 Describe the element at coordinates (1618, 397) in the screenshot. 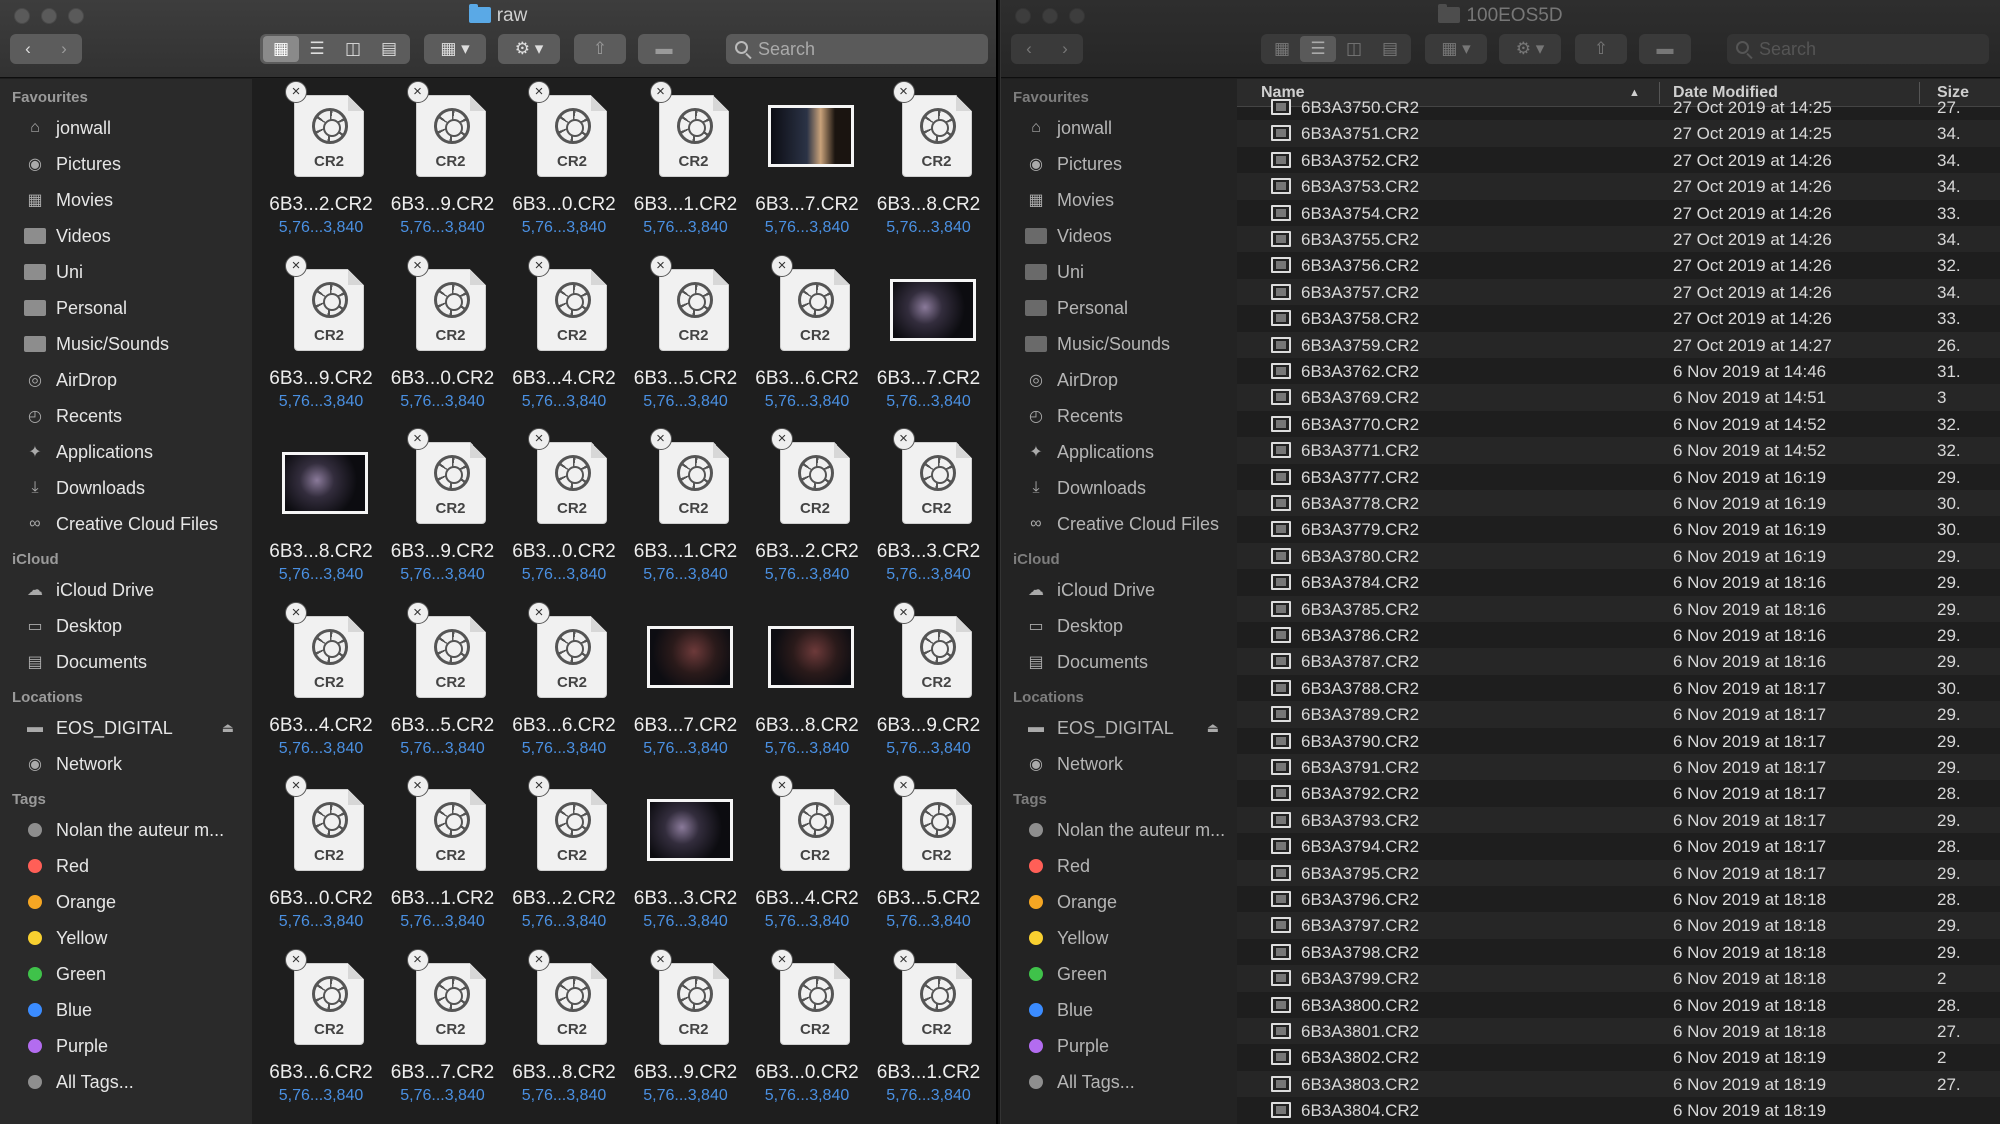

I see `table-row: 6B3A3769.CR2 6 Nov 2019 at 14:51 3` at that location.